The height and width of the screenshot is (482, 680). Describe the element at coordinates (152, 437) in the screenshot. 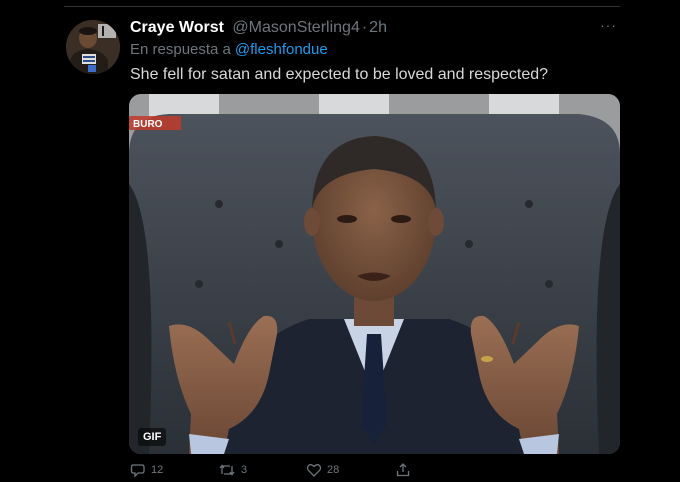

I see `gif-badge: GIF` at that location.